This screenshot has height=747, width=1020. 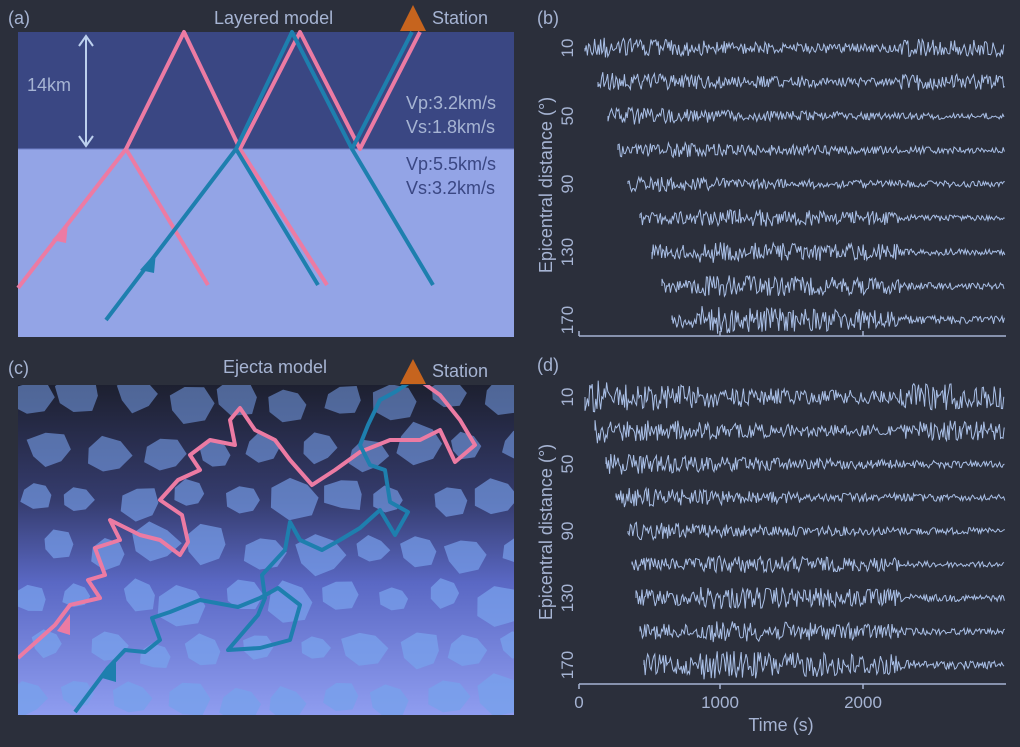 What do you see at coordinates (546, 185) in the screenshot?
I see `y-axis-label-b: Epicentral distance (°)` at bounding box center [546, 185].